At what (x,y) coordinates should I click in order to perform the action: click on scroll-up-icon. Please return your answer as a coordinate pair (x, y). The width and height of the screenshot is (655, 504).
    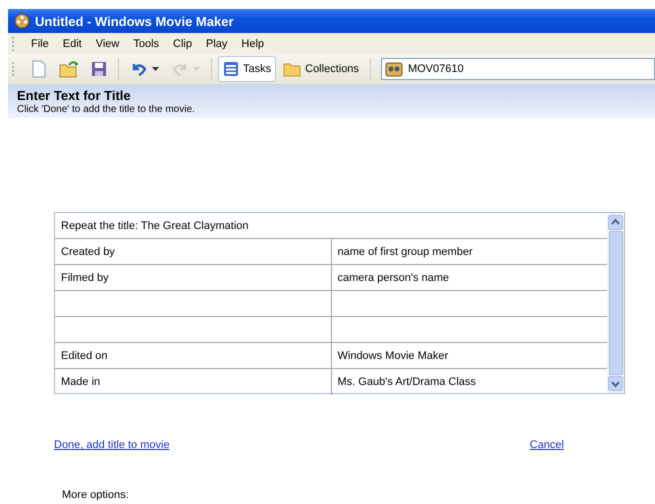
    Looking at the image, I should click on (615, 222).